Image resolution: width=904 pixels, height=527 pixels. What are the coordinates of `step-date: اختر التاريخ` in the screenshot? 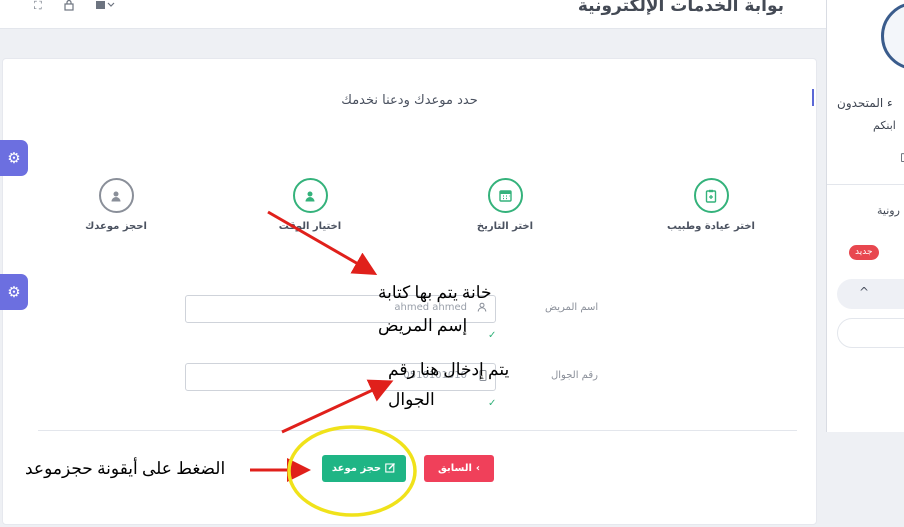 It's located at (505, 205).